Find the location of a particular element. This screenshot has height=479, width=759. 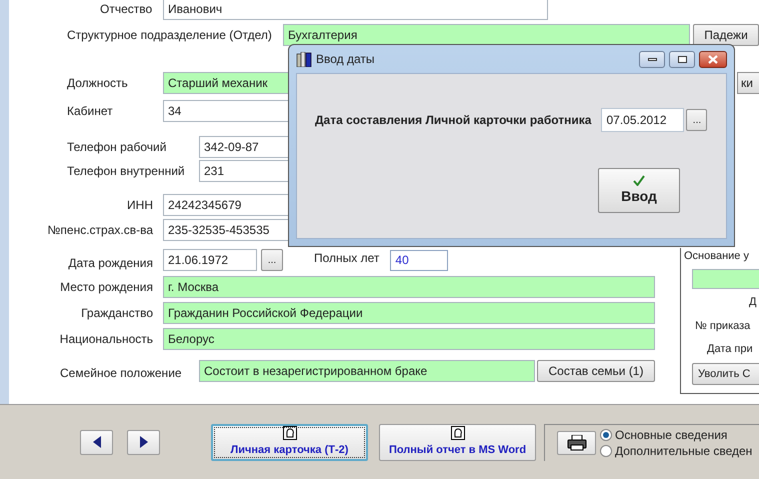

date-field: 07.05.2012 is located at coordinates (642, 120).